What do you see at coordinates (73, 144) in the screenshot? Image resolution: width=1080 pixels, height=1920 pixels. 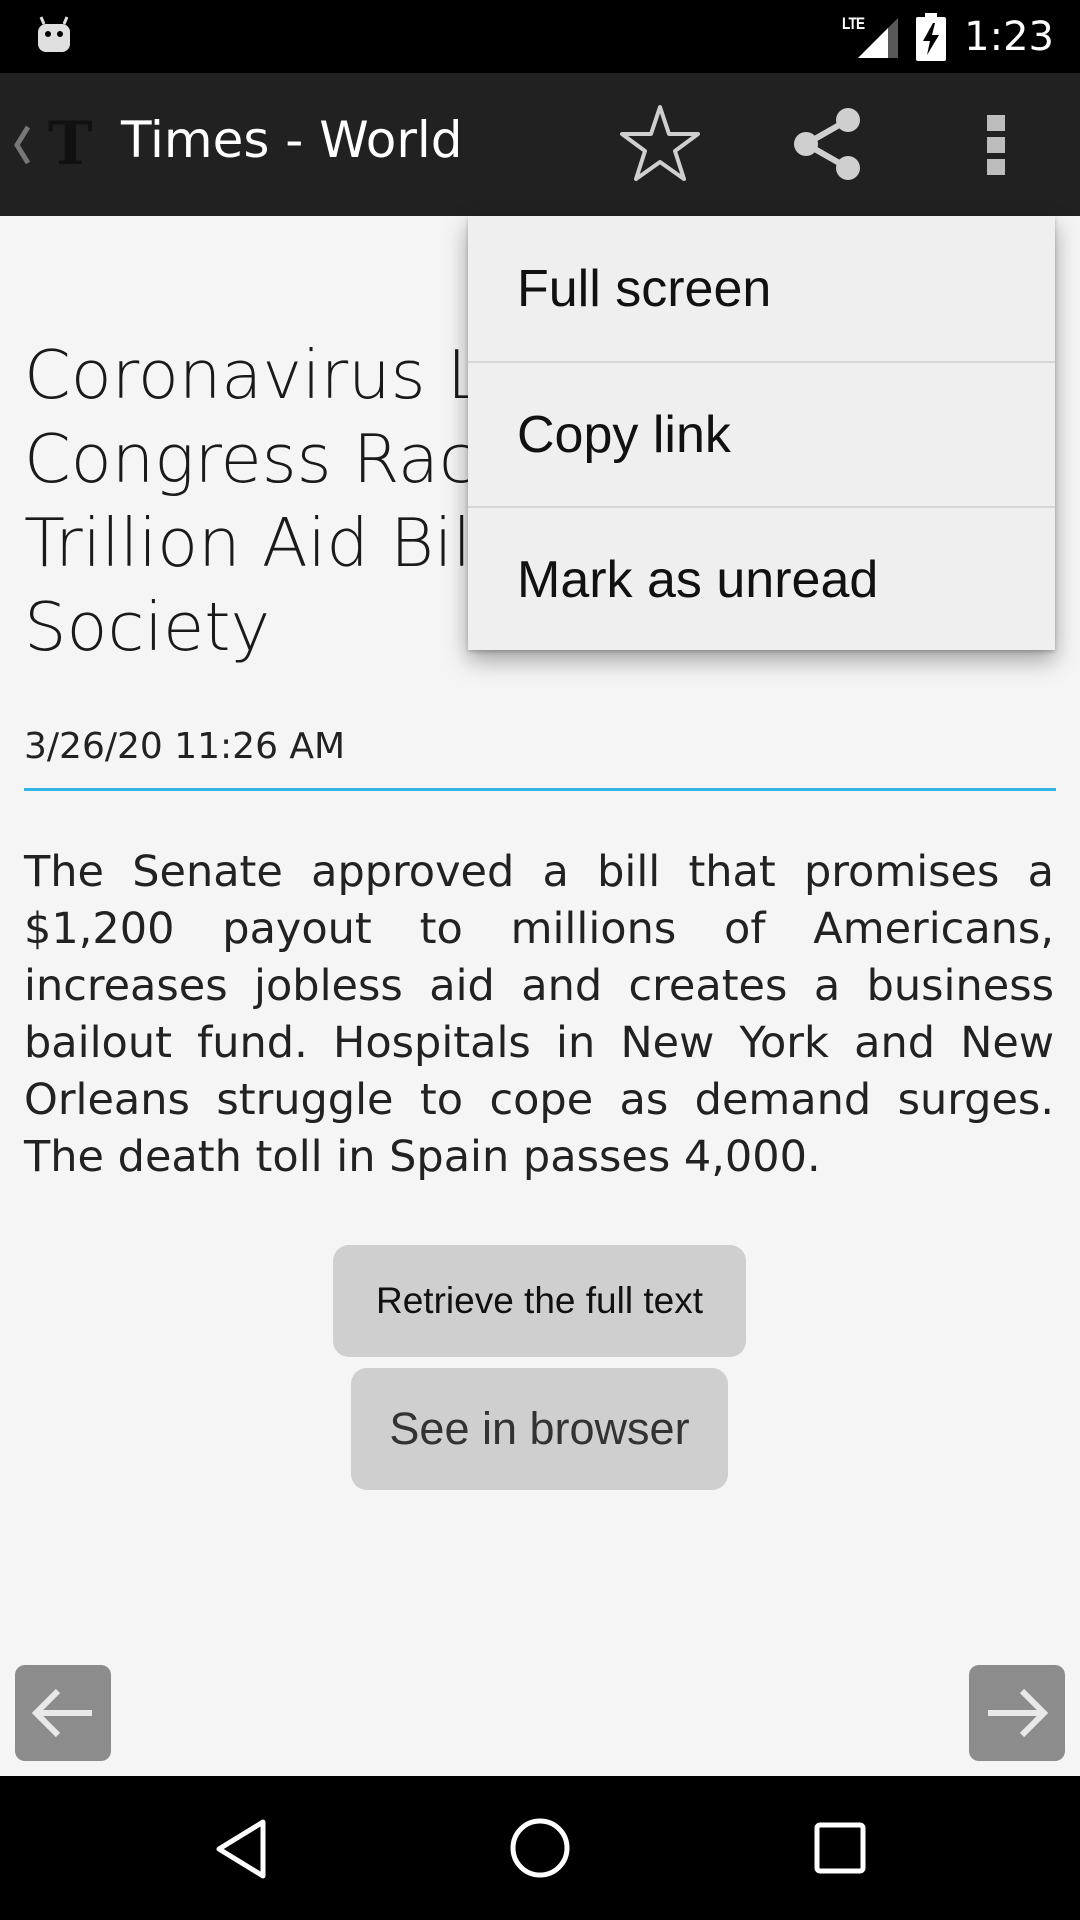 I see `app-logo: T` at bounding box center [73, 144].